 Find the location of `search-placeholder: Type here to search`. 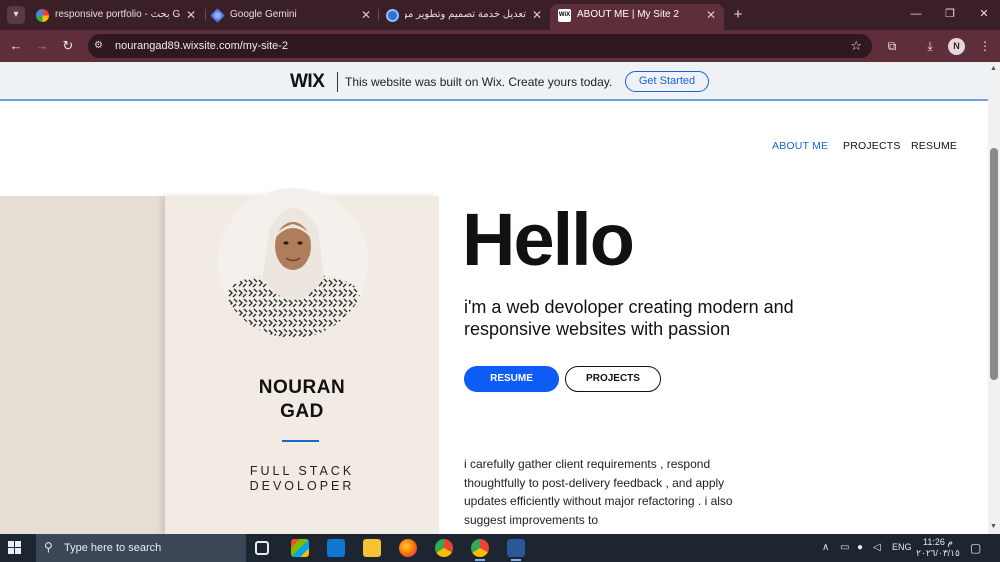

search-placeholder: Type here to search is located at coordinates (113, 548).